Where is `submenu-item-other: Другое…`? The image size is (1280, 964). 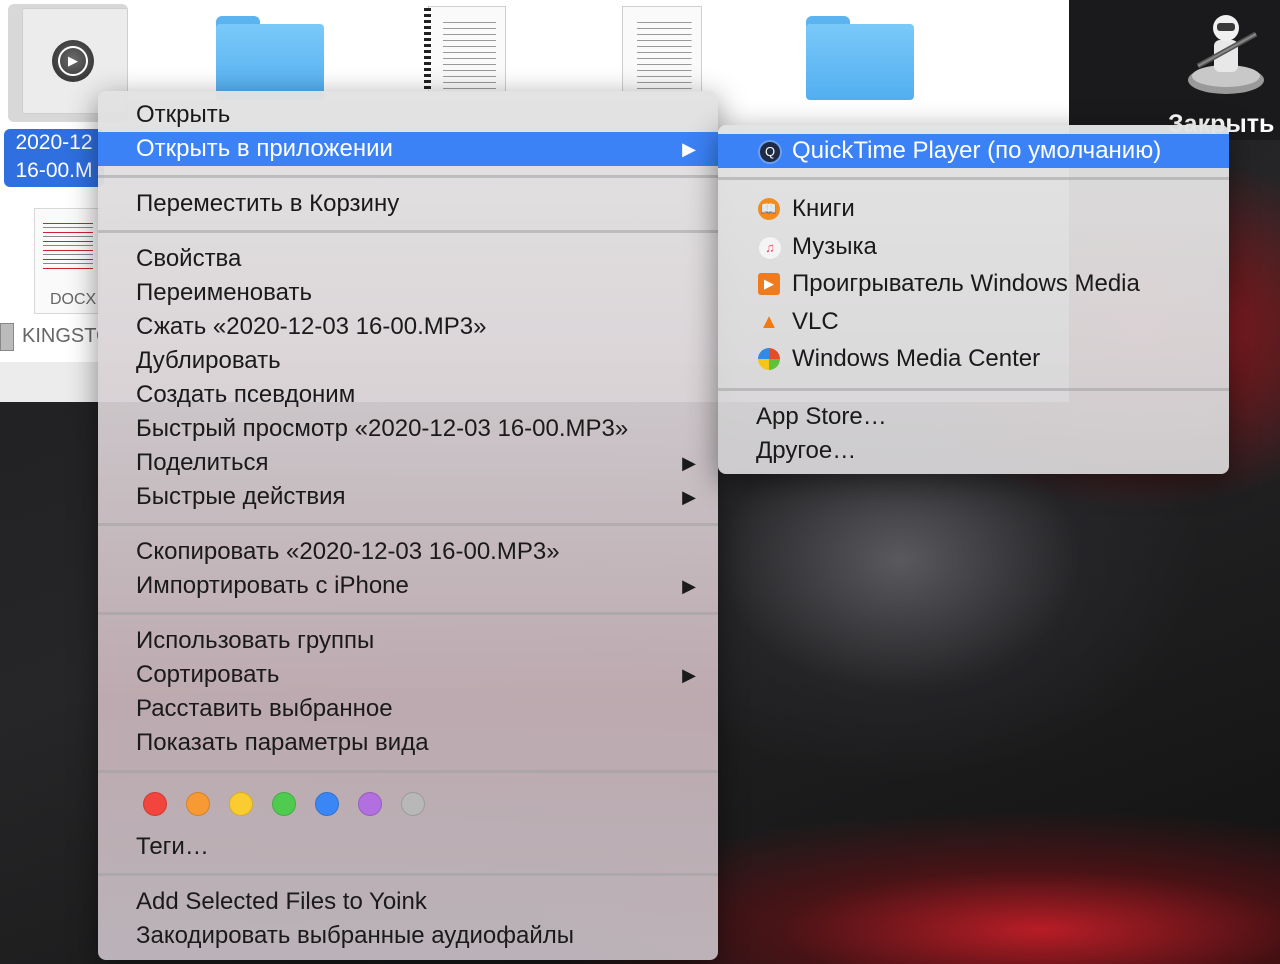
submenu-item-other: Другое… is located at coordinates (973, 451).